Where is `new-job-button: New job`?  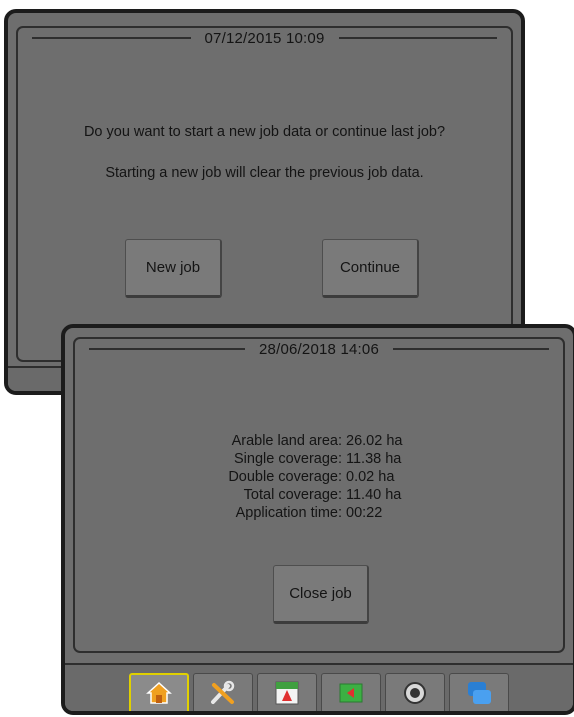 new-job-button: New job is located at coordinates (173, 268).